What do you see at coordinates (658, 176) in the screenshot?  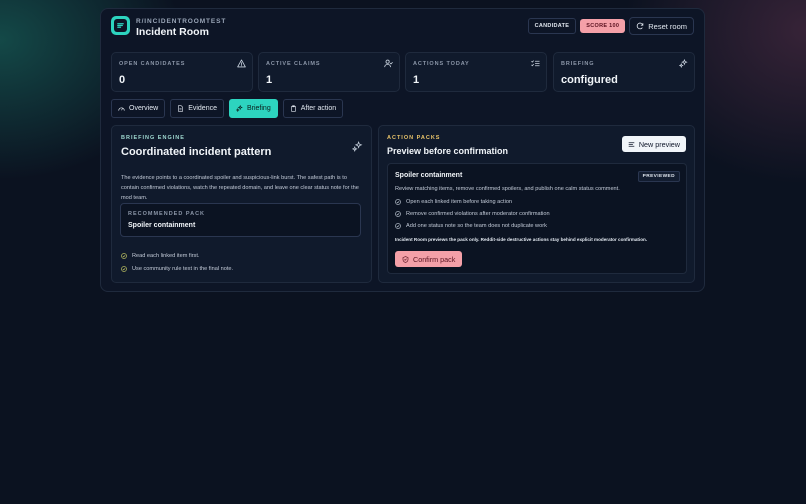 I see `pack-status-badge: PREVIEWED` at bounding box center [658, 176].